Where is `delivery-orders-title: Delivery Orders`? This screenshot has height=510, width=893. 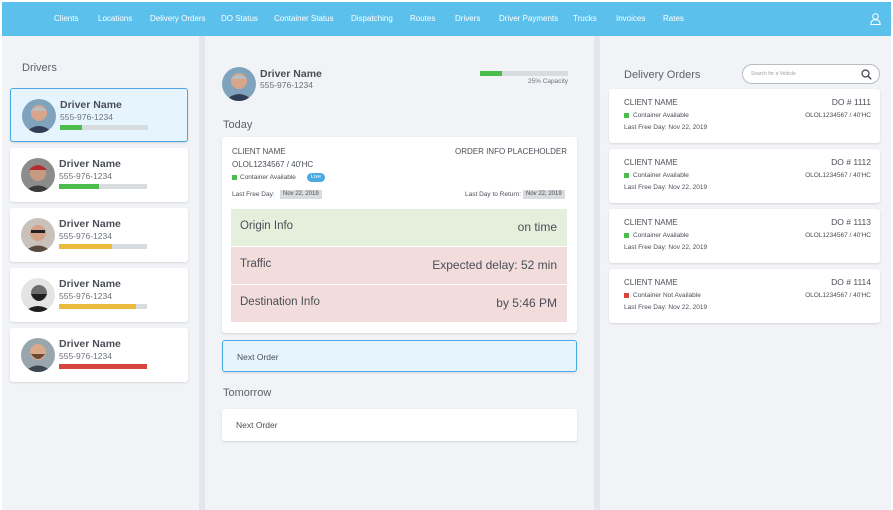
delivery-orders-title: Delivery Orders is located at coordinates (662, 75).